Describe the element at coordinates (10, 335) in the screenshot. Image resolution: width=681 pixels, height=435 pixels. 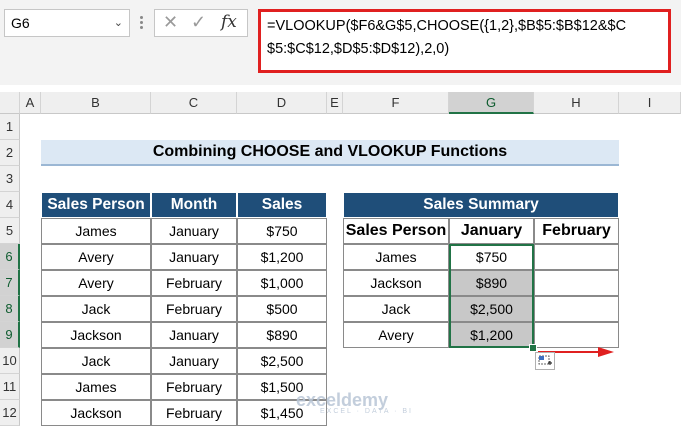
I see `row-header-9: 9` at that location.